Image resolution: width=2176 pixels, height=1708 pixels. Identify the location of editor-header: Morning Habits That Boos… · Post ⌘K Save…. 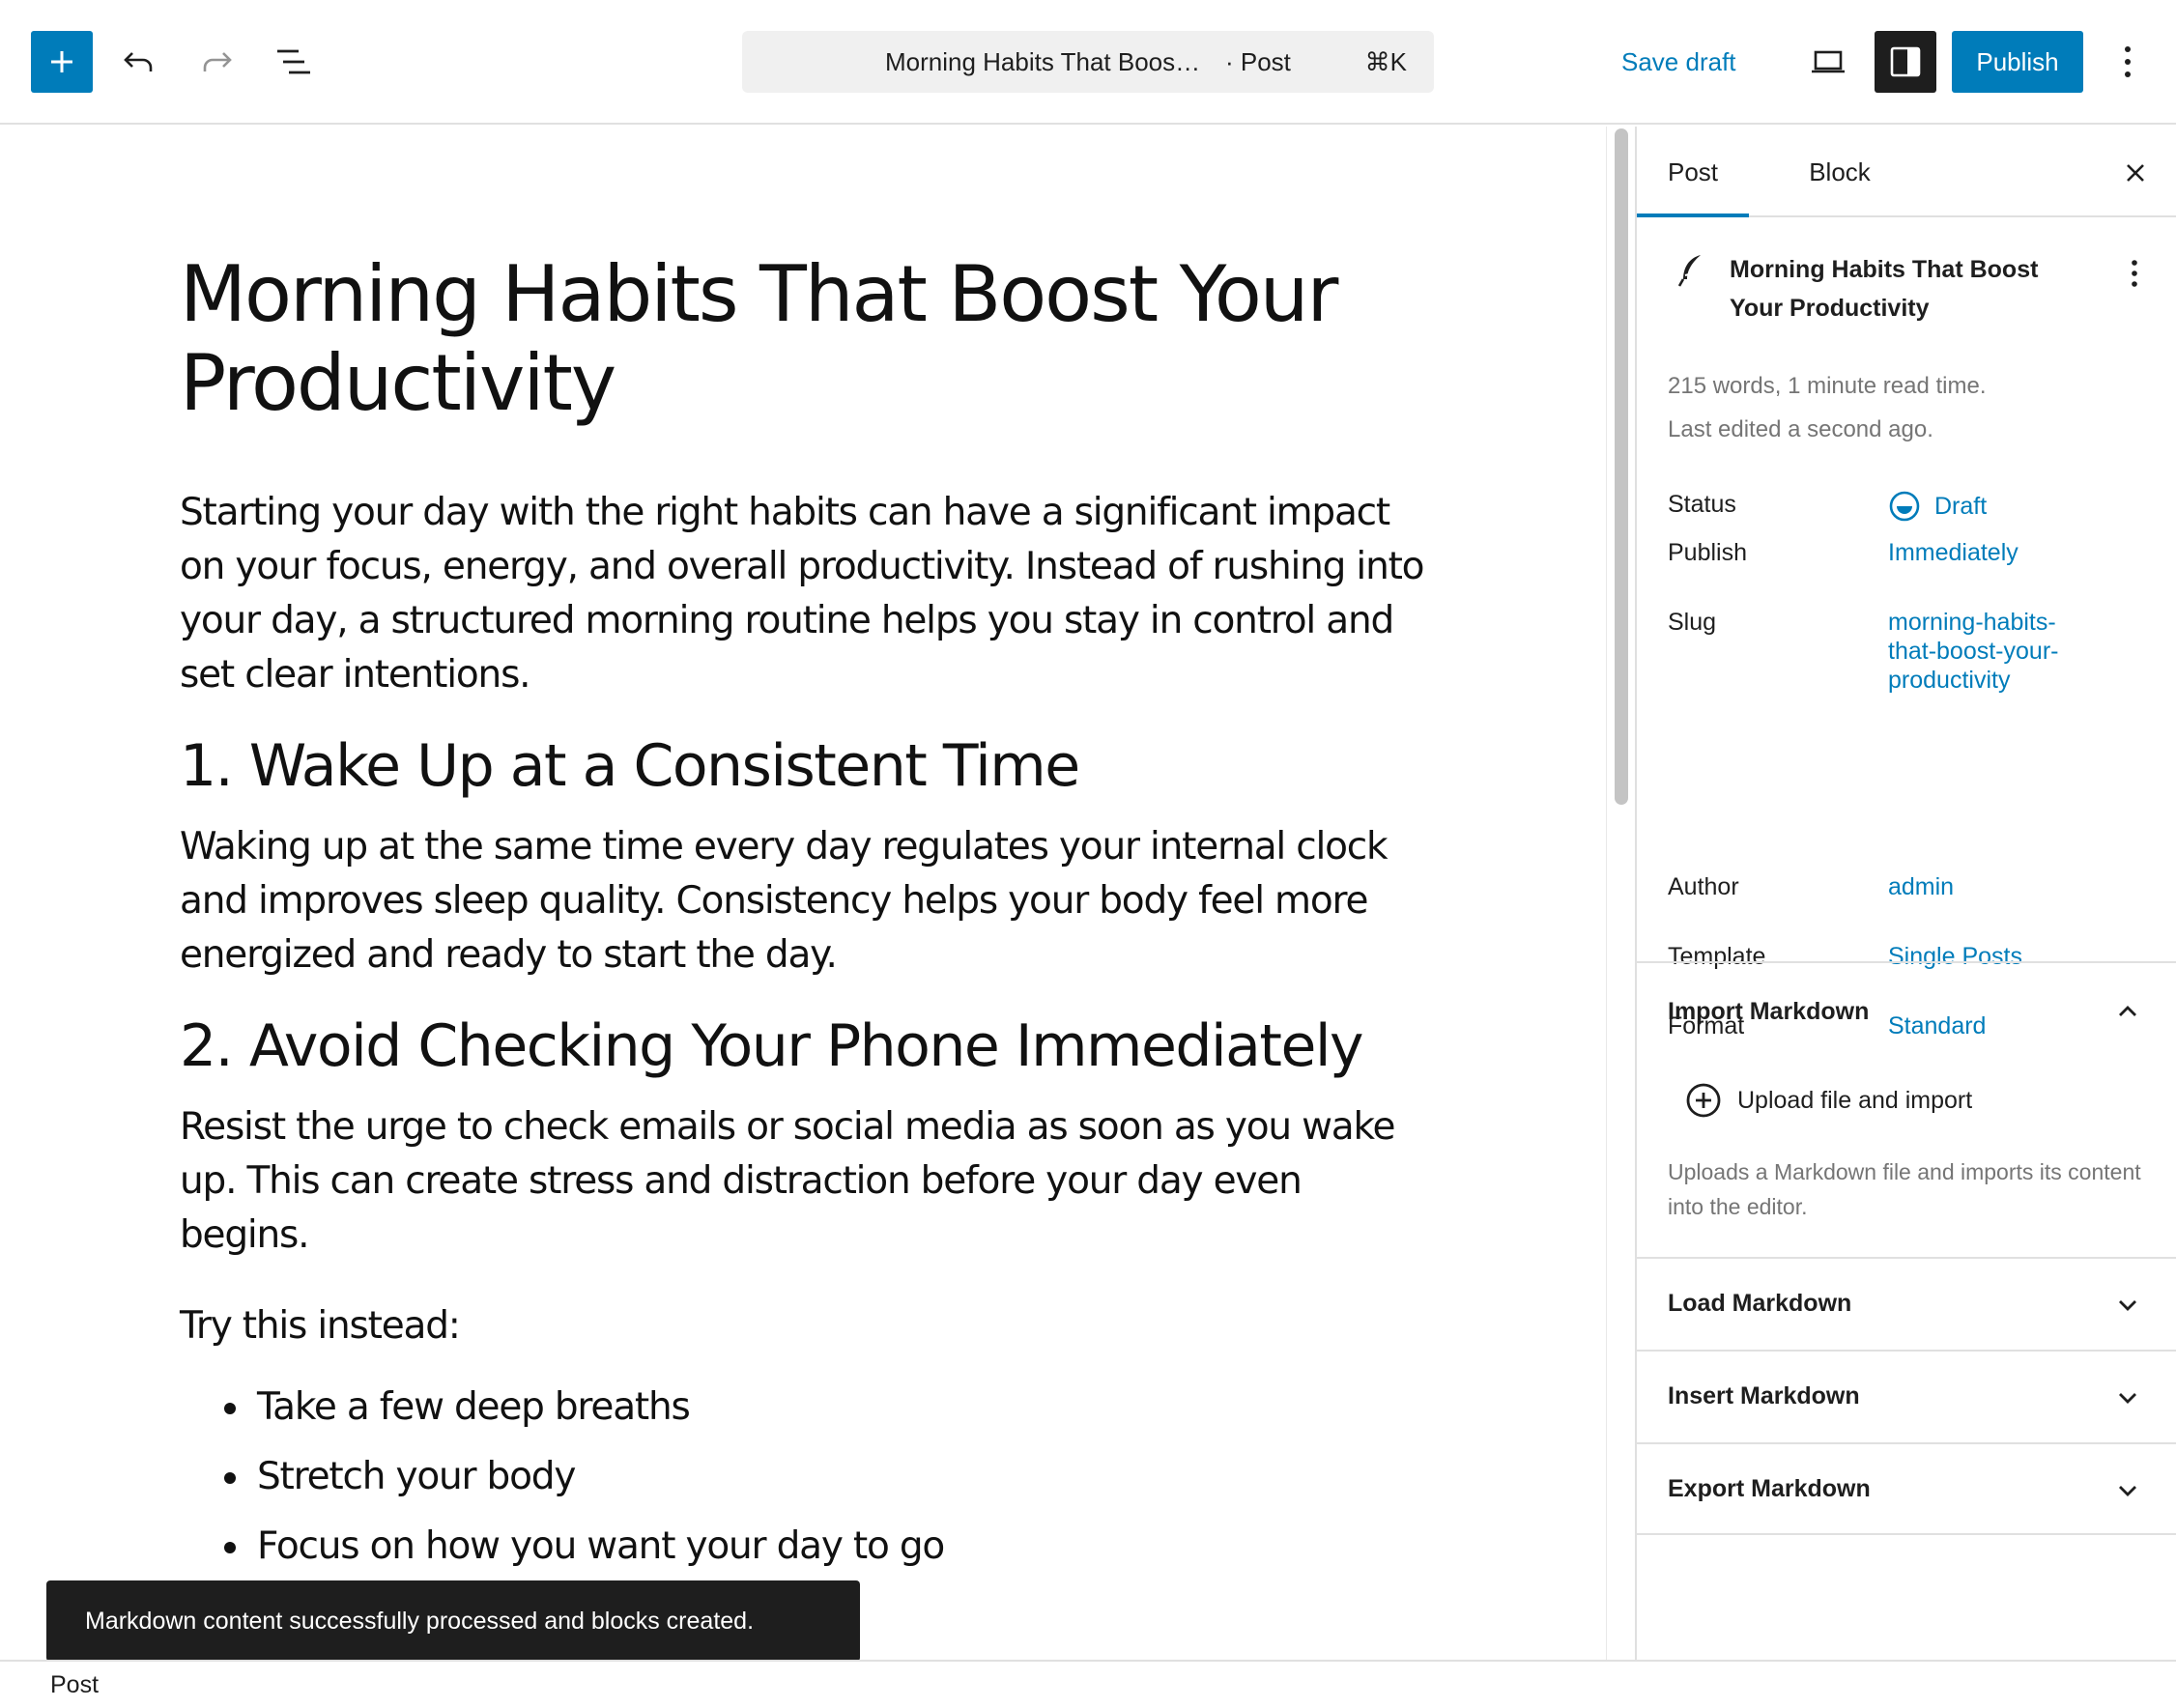
(1088, 63).